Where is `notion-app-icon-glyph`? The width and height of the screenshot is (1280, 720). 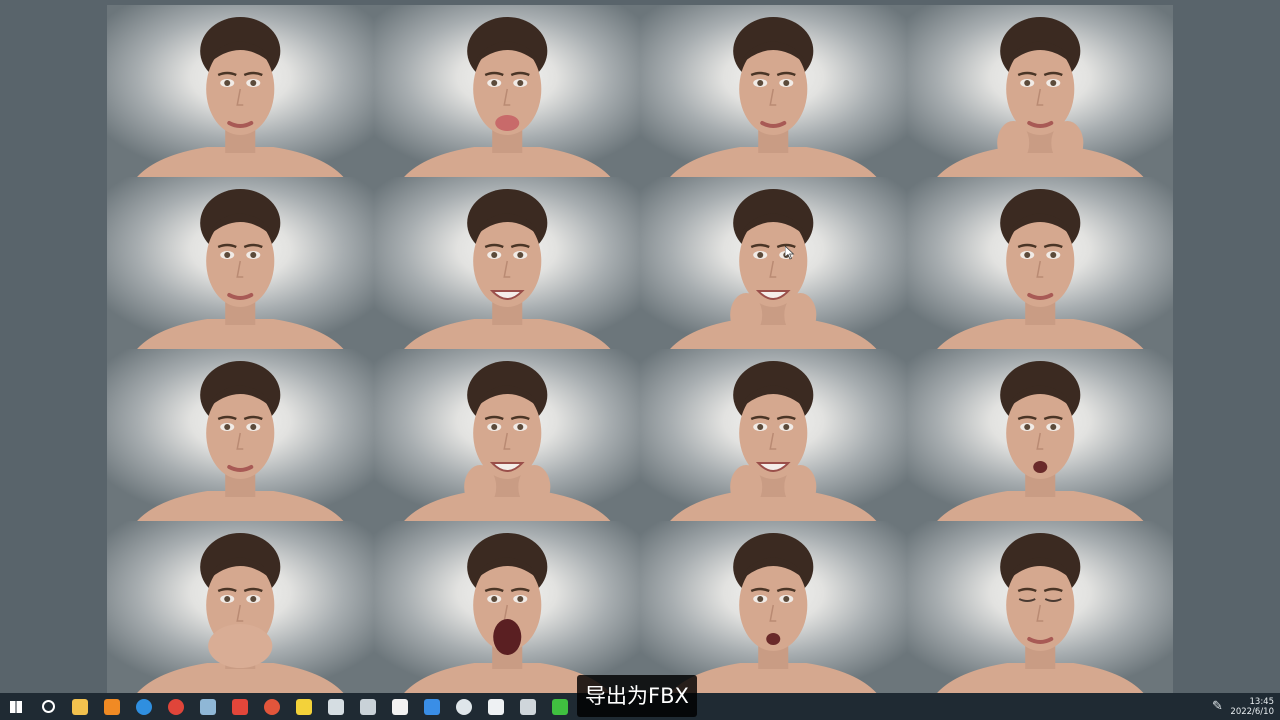
notion-app-icon-glyph is located at coordinates (400, 706).